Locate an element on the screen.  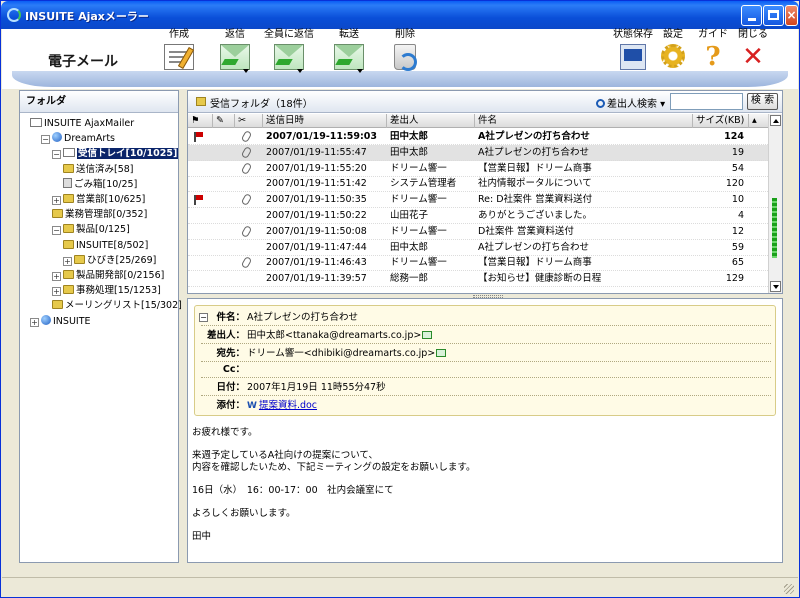
column-subject: 件名 is located at coordinates (583, 121).